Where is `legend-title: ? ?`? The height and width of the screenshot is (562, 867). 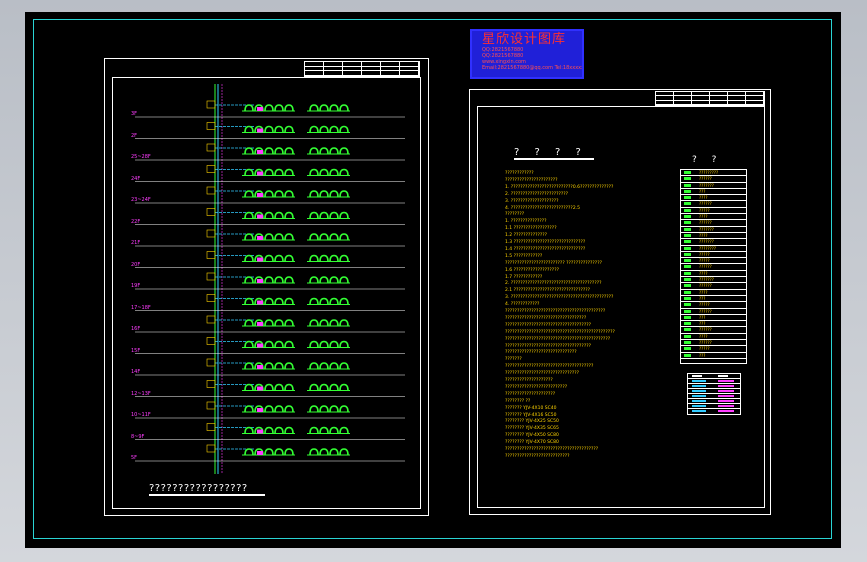
legend-title: ? ? is located at coordinates (707, 160).